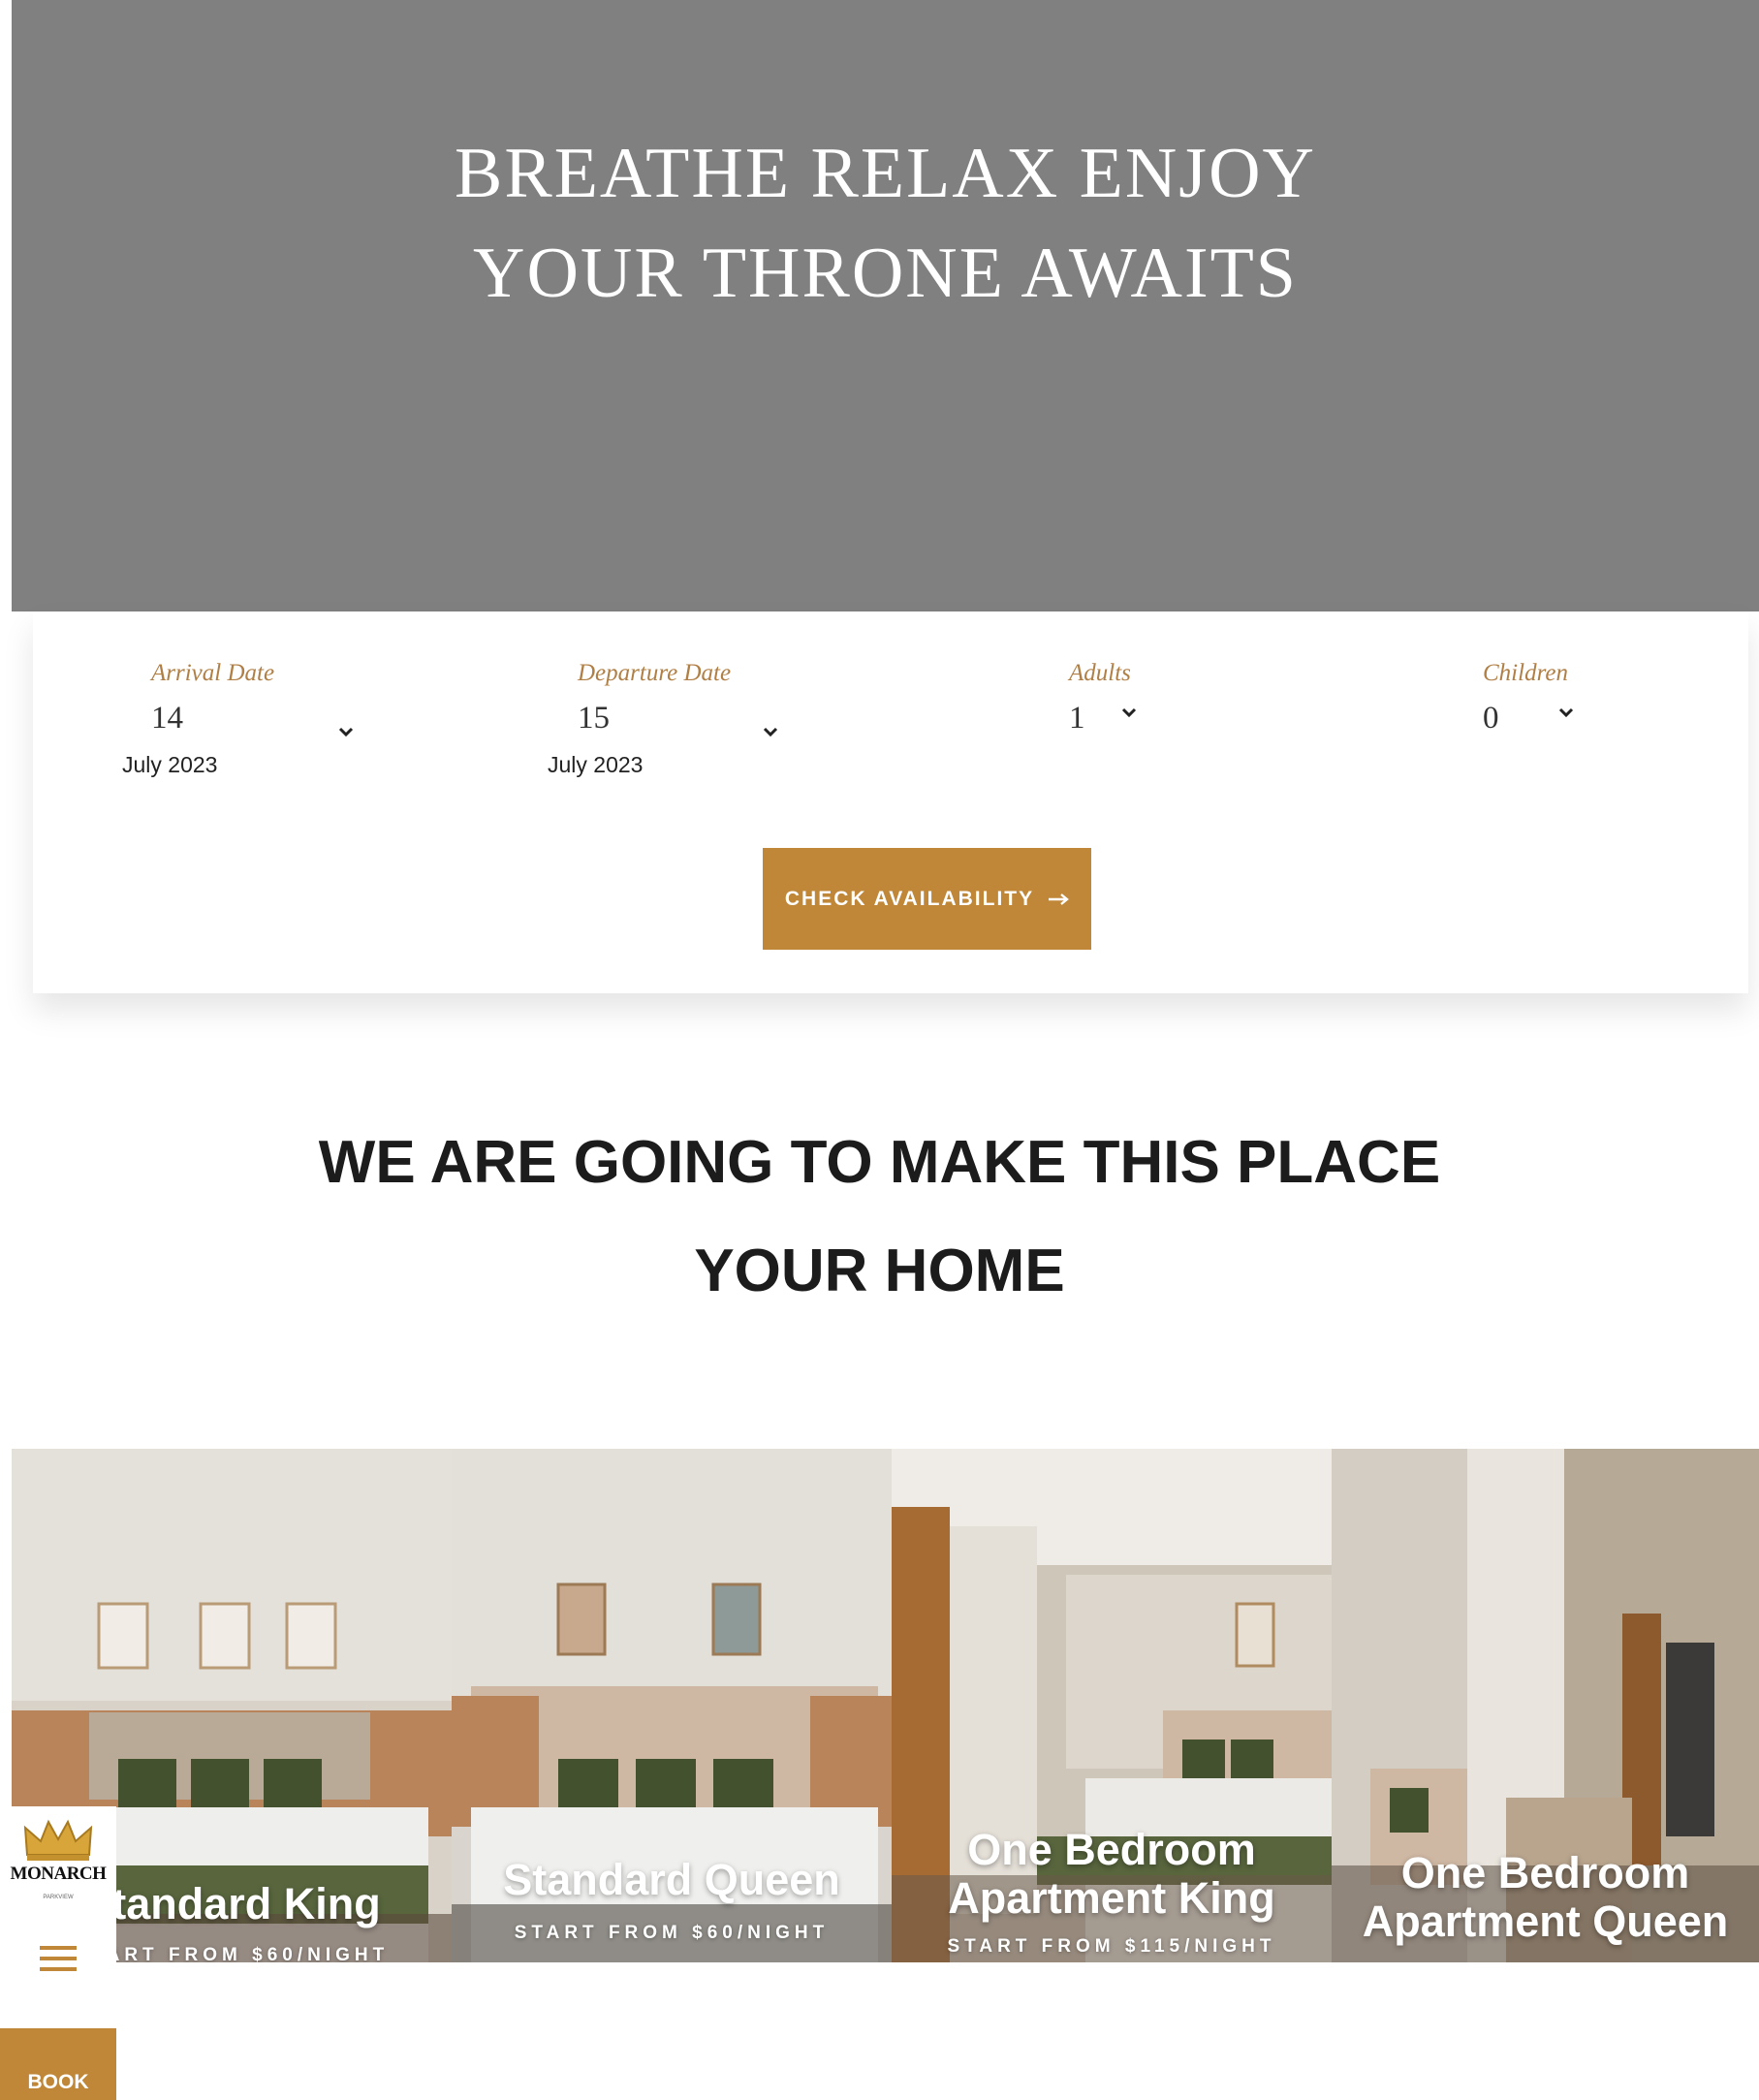  I want to click on check-availability-label: CHECK AVAILABILITY, so click(910, 898).